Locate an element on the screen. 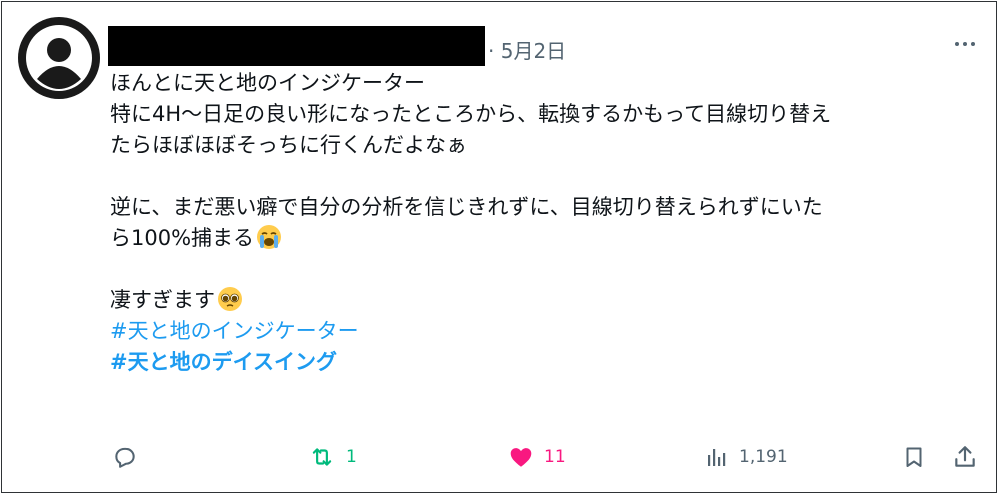  action-bar: 1 11 1,191 is located at coordinates (500, 457).